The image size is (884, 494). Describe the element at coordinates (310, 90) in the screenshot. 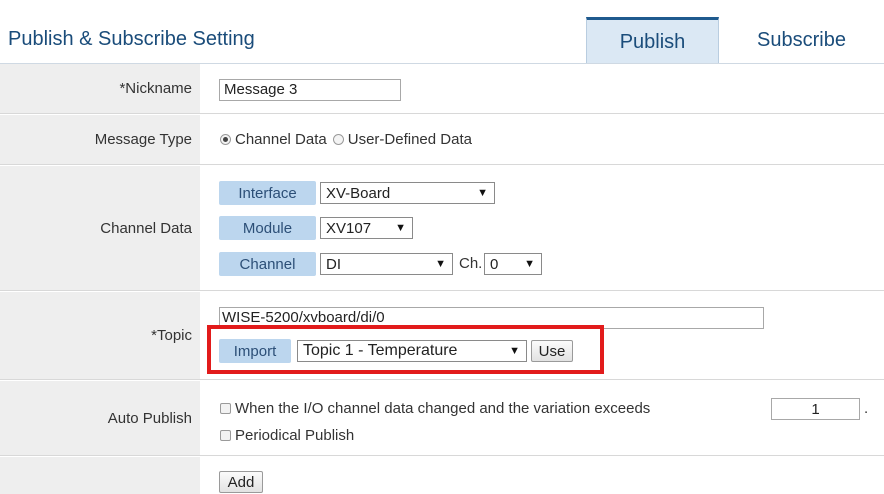

I see `nickname-input: Message 3` at that location.